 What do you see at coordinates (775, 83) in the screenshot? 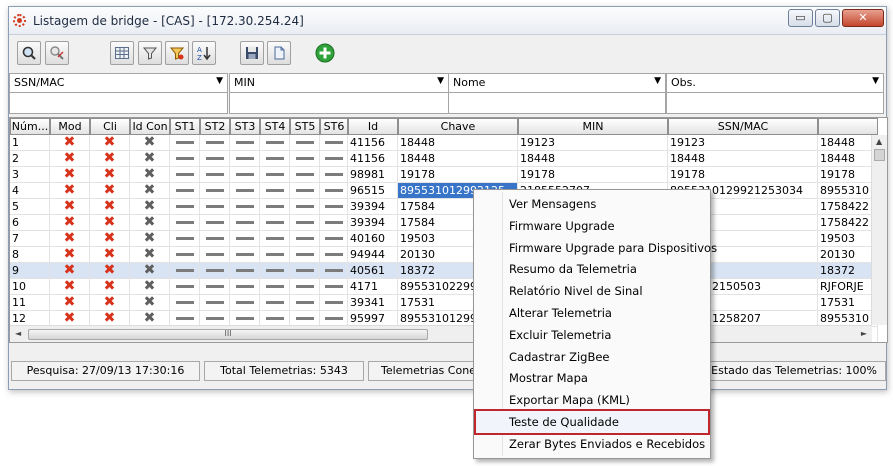
I see `obs-select: Obs. ▼` at bounding box center [775, 83].